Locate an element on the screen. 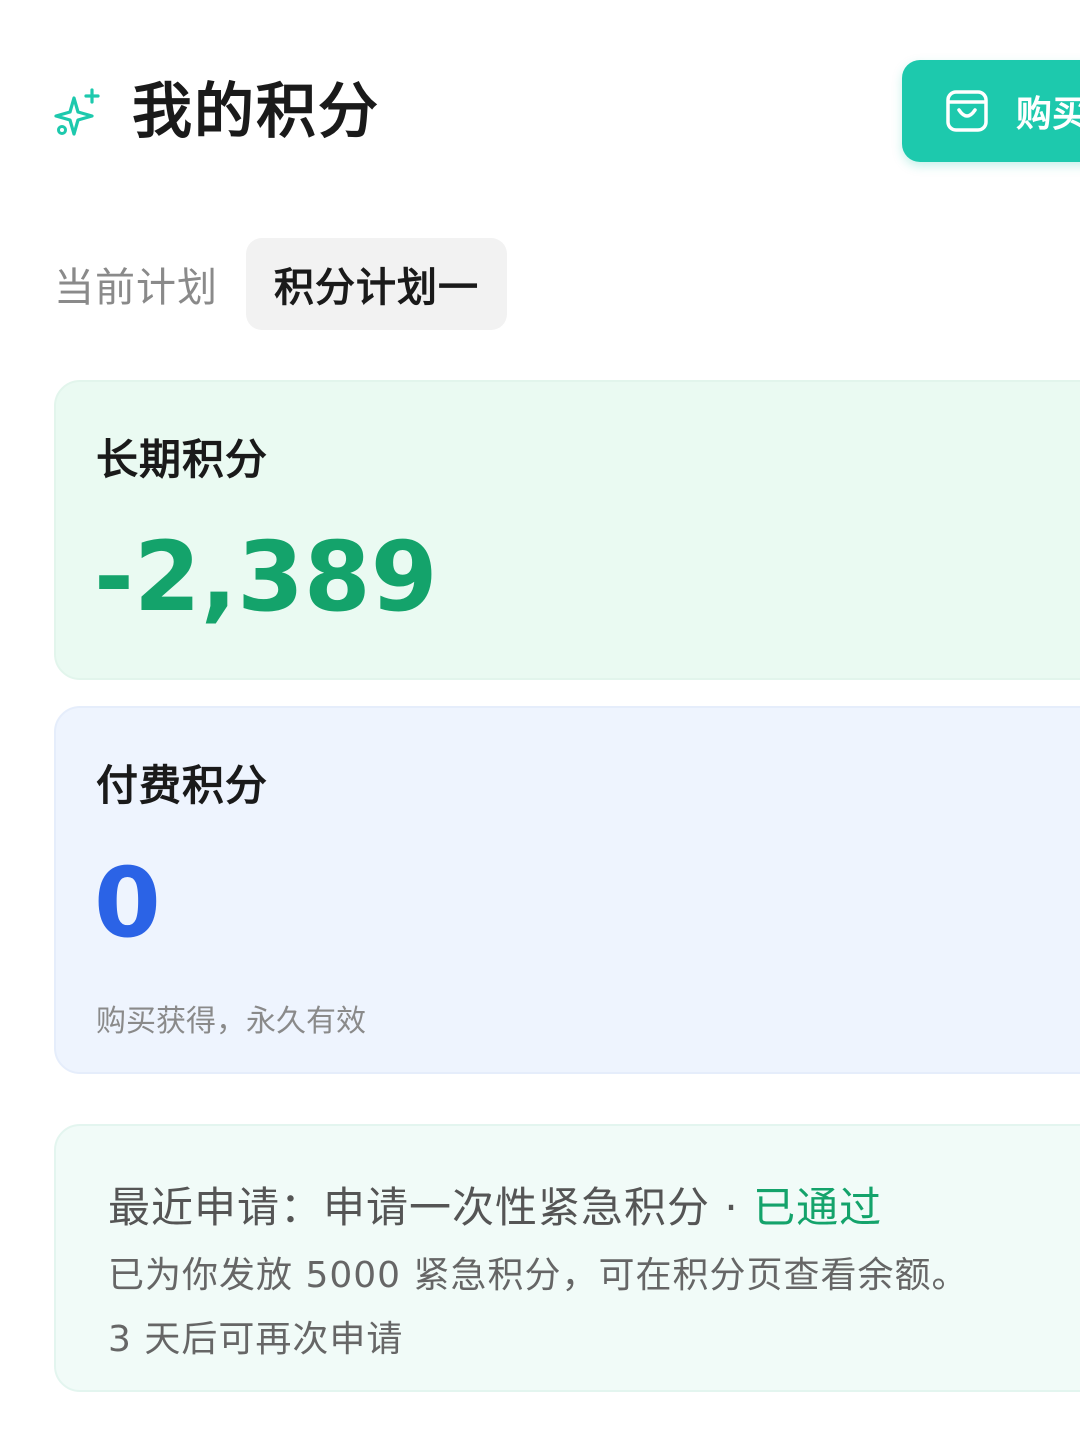  paid-points-title: 付费积分 is located at coordinates (182, 785).